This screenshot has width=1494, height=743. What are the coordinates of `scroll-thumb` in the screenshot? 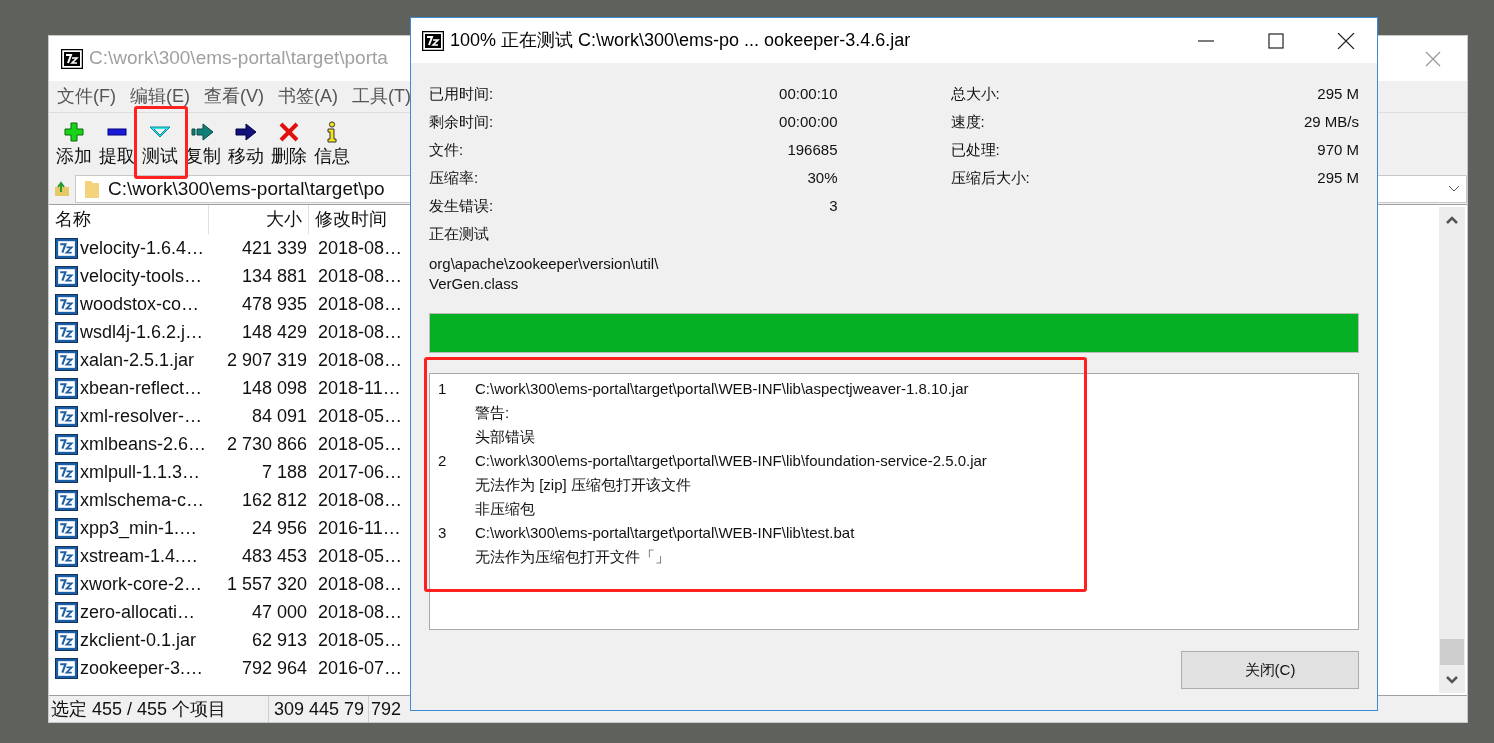 It's located at (1452, 652).